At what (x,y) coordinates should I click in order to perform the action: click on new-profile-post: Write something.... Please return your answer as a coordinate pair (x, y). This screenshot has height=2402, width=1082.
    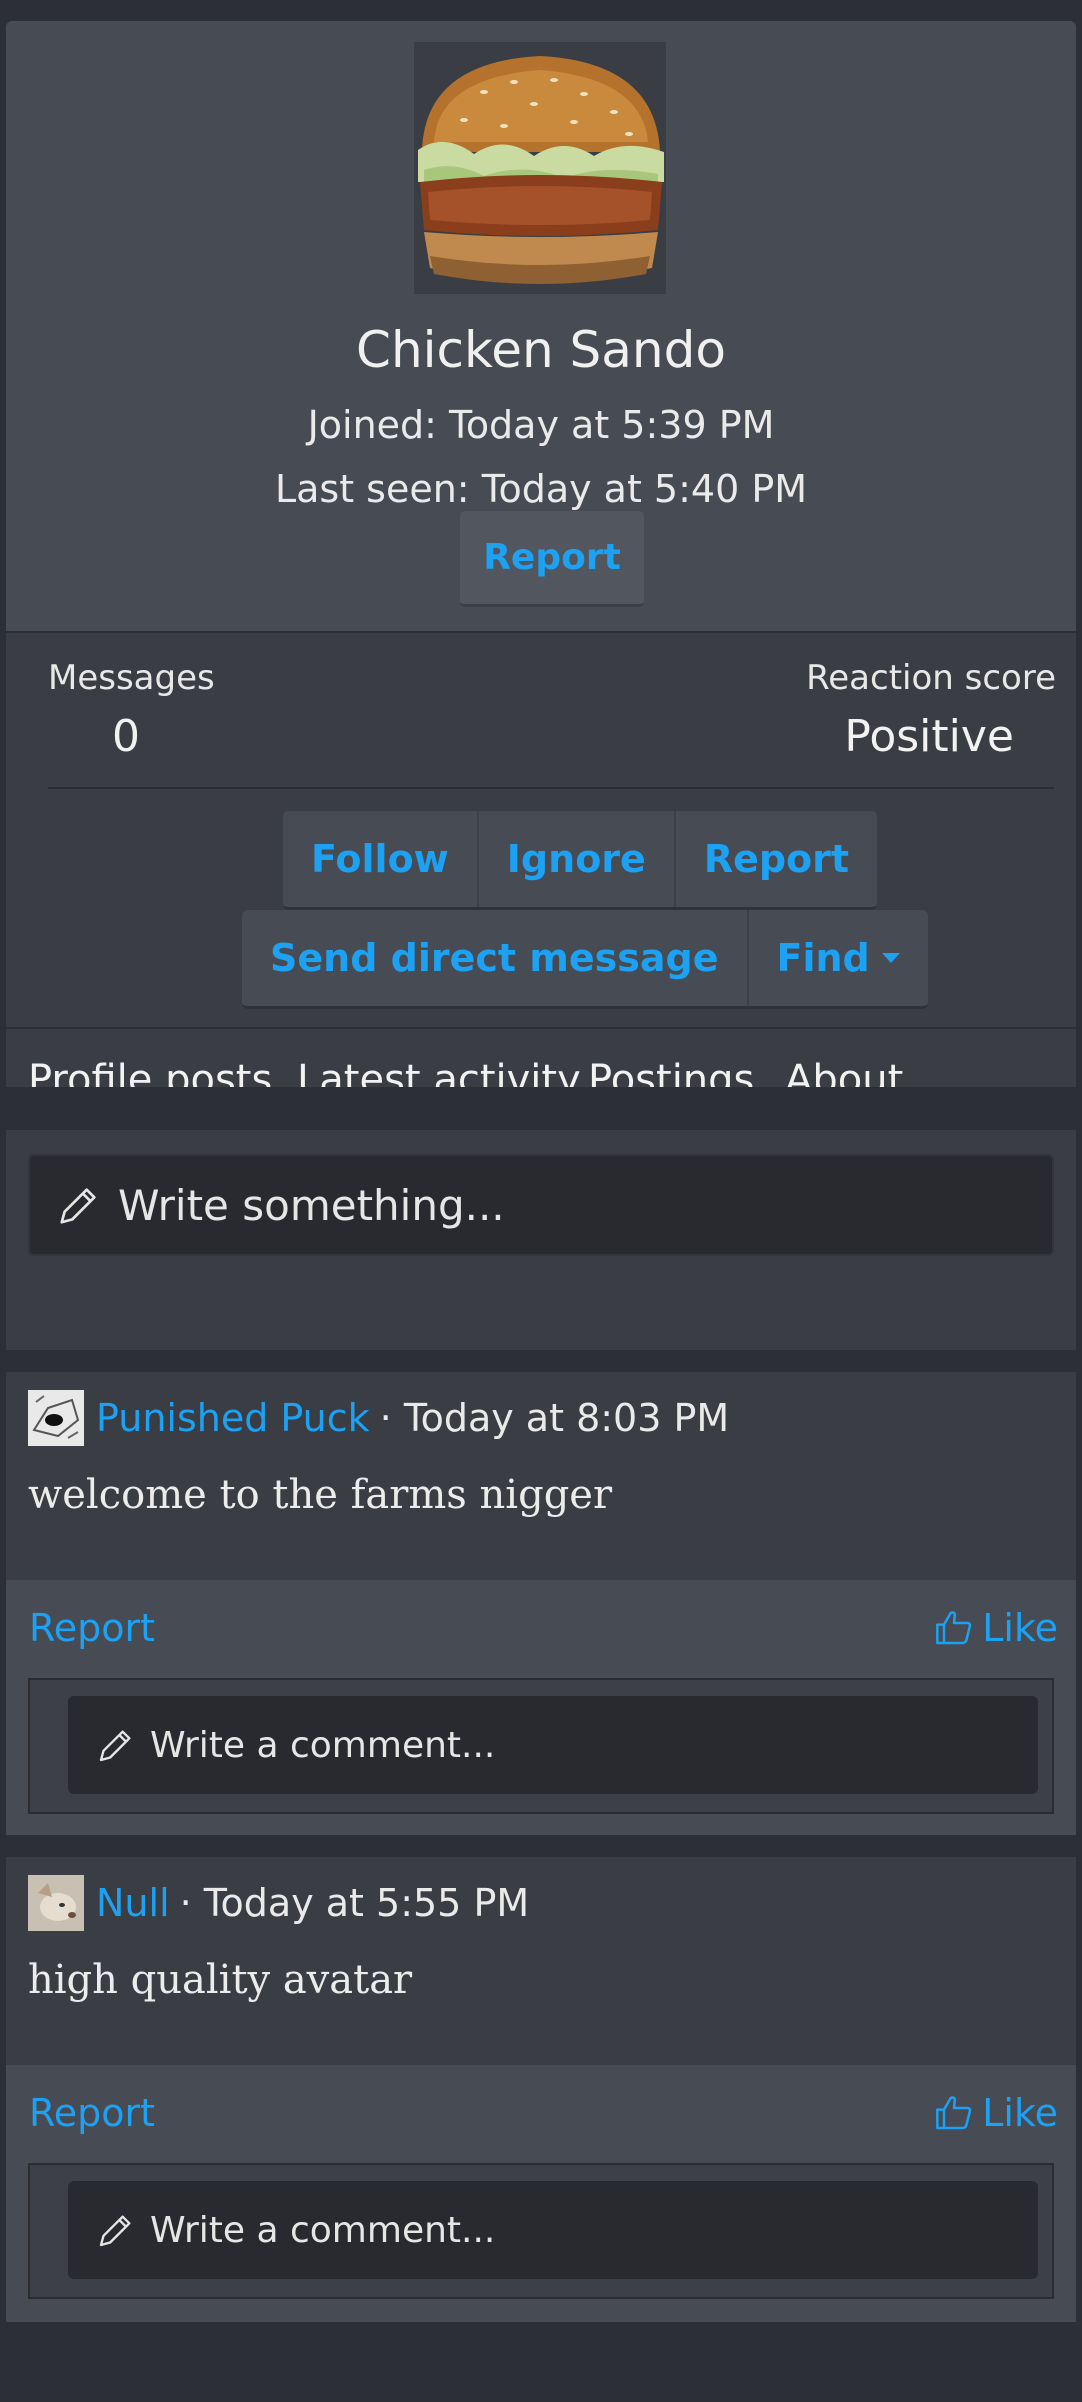
    Looking at the image, I should click on (541, 1240).